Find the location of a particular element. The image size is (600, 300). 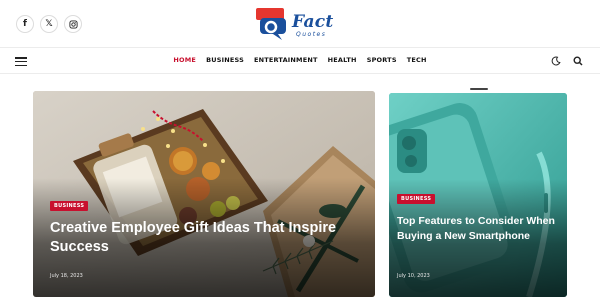

instagram-glyph is located at coordinates (73, 24).